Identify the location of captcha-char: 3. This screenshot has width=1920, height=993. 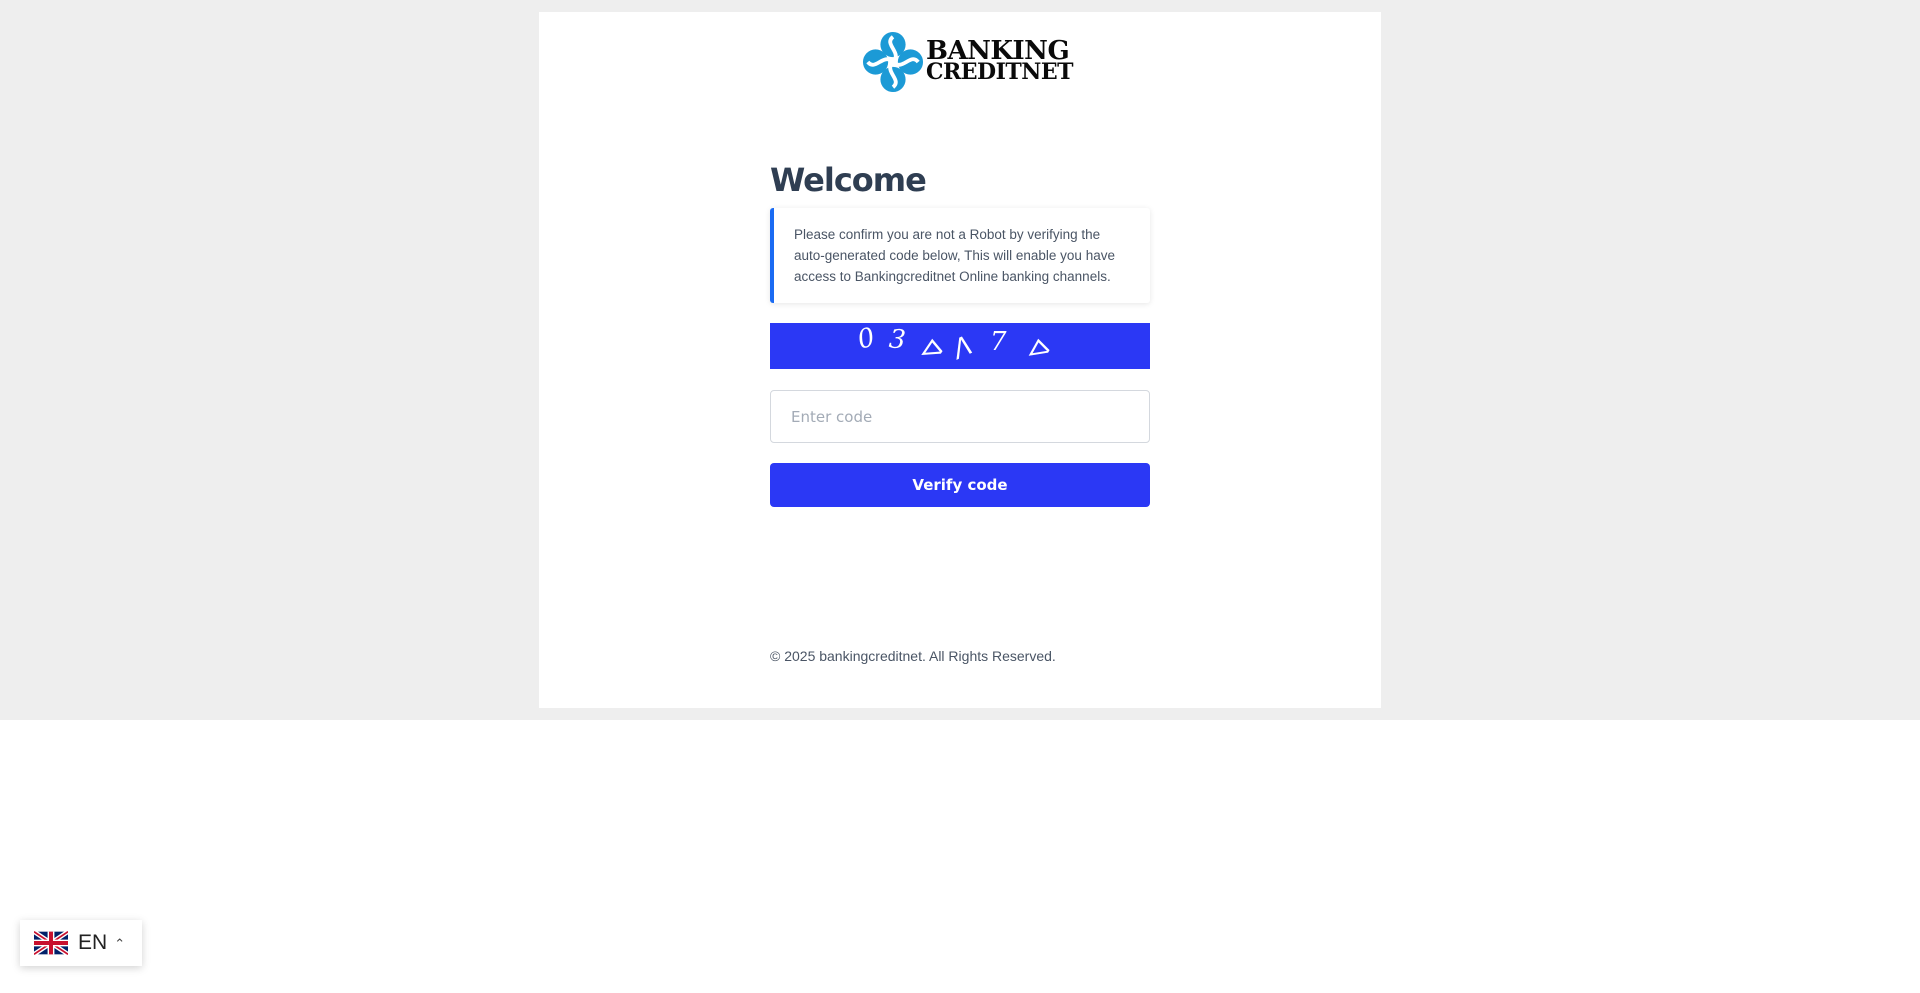
(897, 340).